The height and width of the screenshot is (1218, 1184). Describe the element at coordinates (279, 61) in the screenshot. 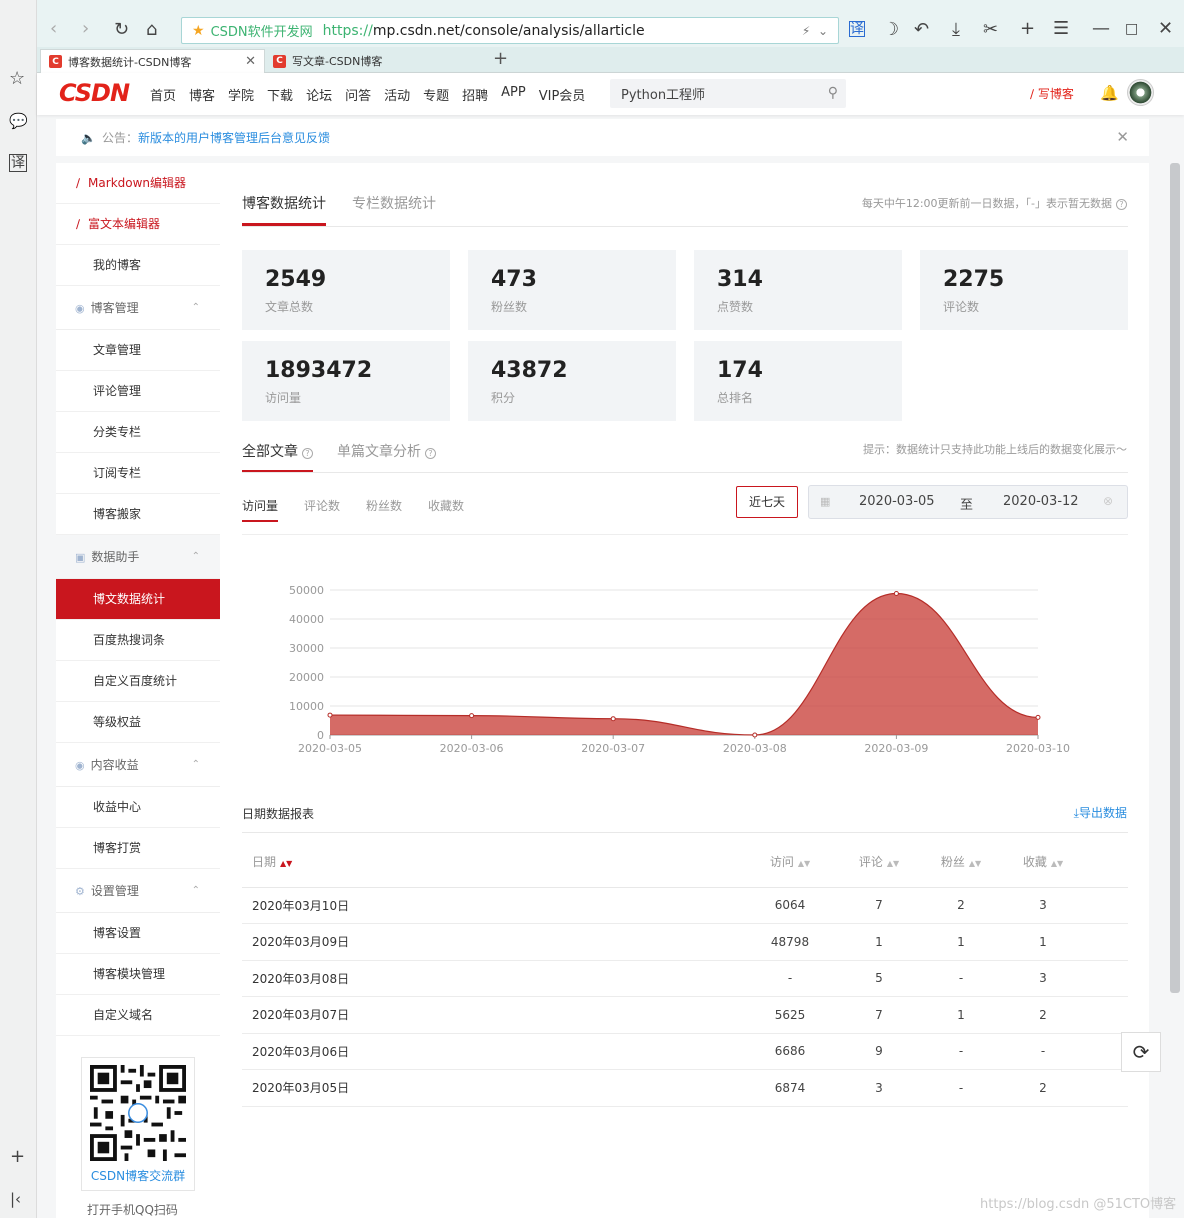

I see `csdn-favicon-icon: C` at that location.